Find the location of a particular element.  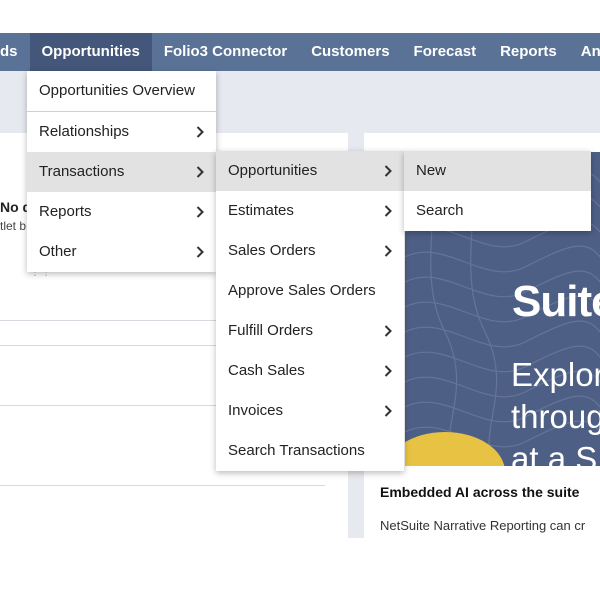

menu-item-label: Transactions is located at coordinates (82, 171).